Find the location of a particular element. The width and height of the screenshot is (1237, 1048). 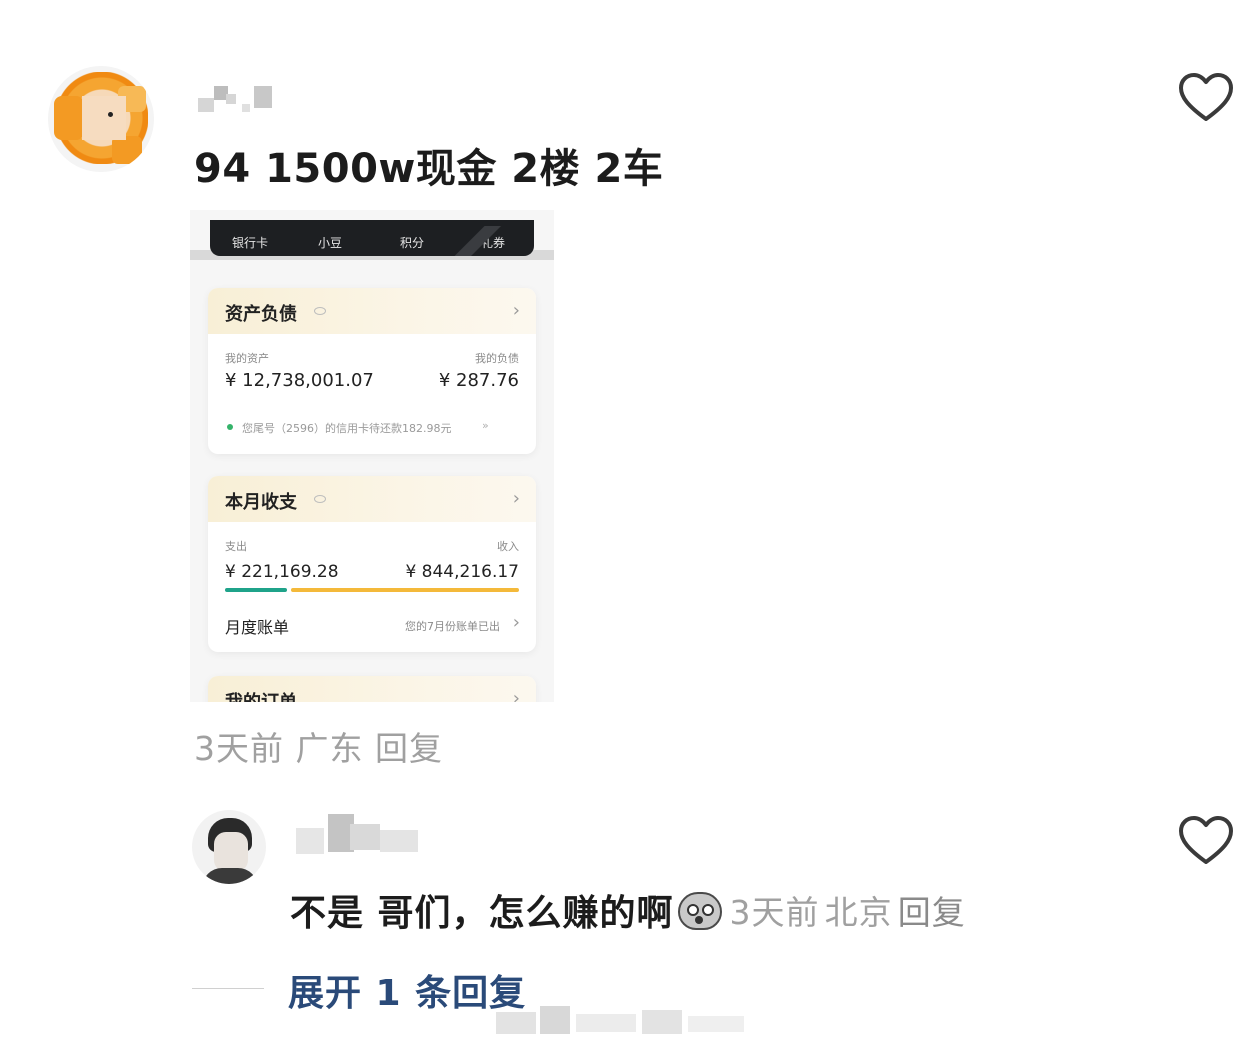

income-bar is located at coordinates (405, 590).